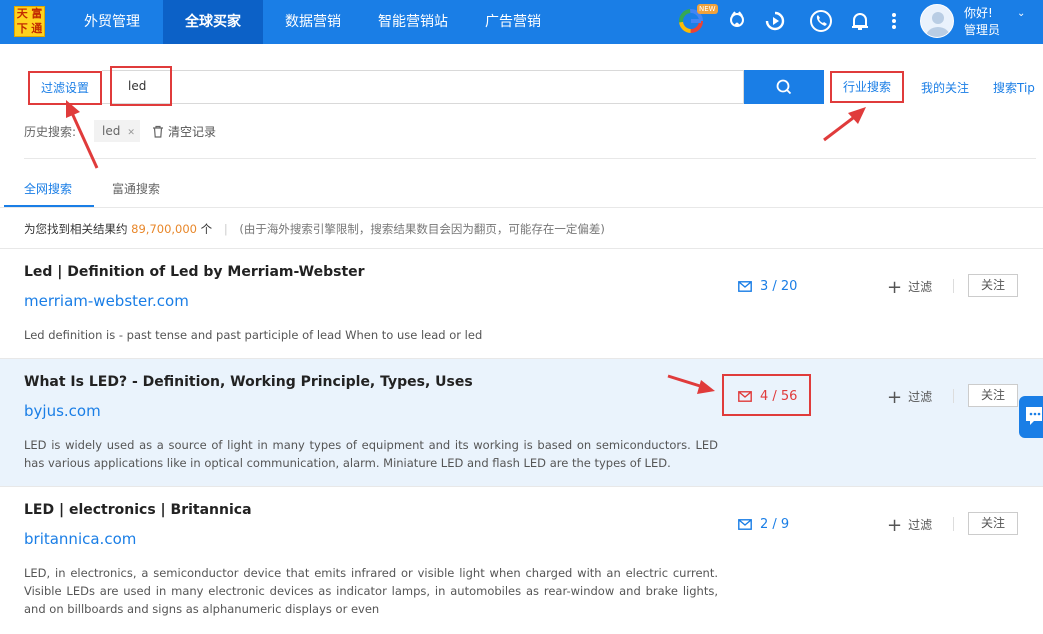 The image size is (1043, 634). What do you see at coordinates (844, 124) in the screenshot?
I see `arrow-to-industry-search` at bounding box center [844, 124].